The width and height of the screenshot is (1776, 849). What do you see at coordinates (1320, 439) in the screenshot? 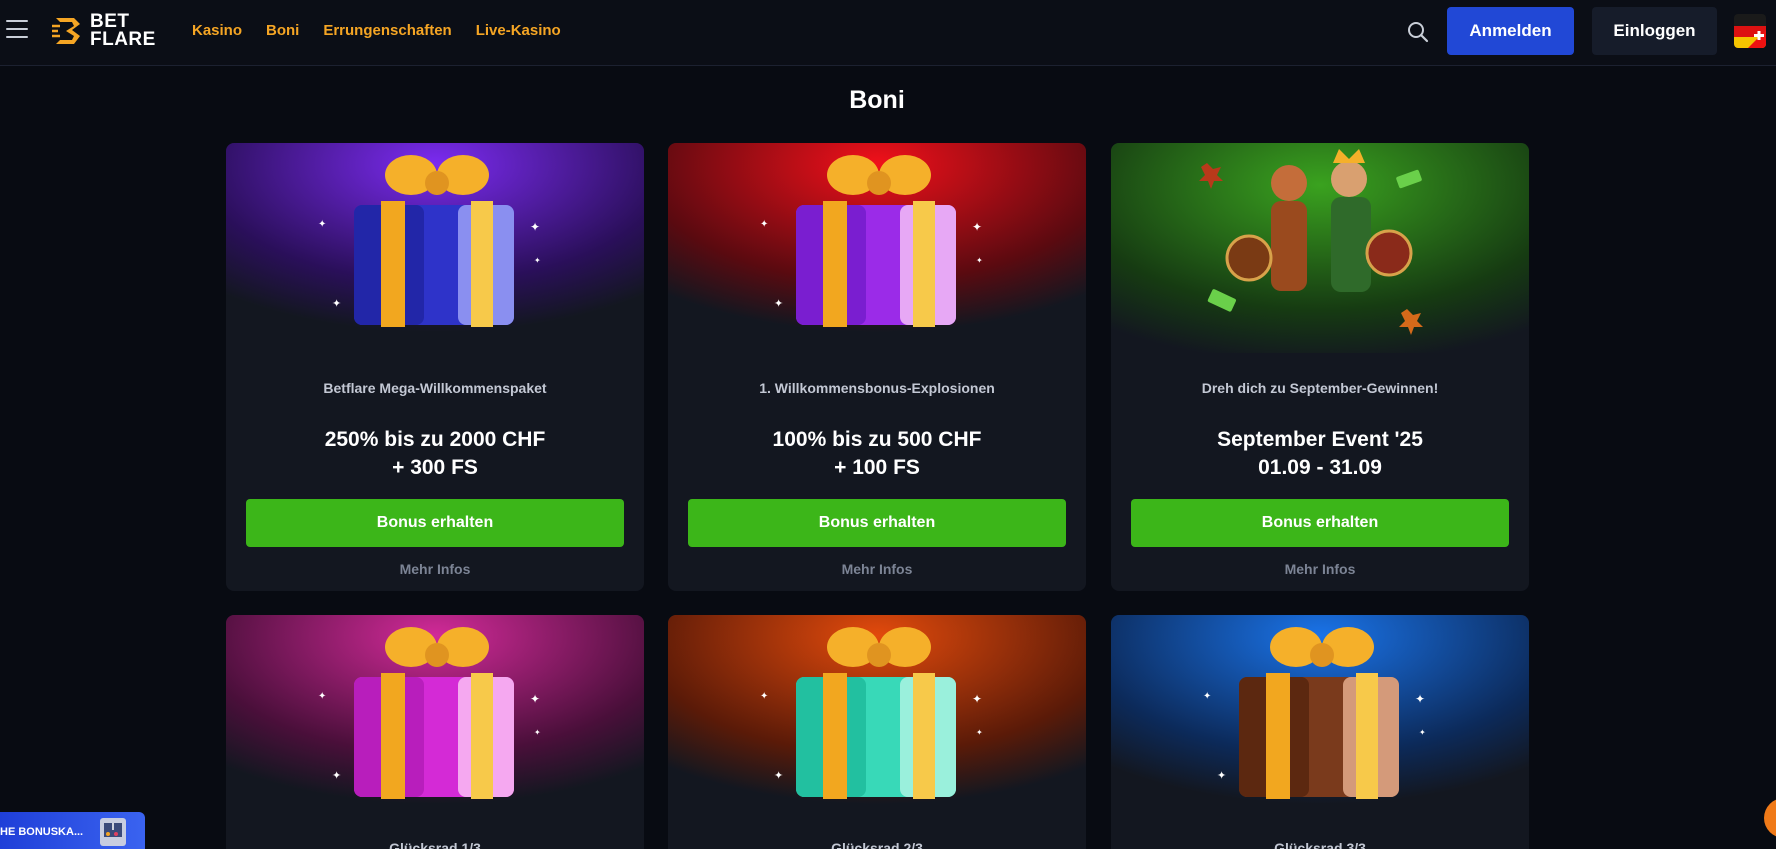
I see `card-3-event-name: September Event '25` at bounding box center [1320, 439].